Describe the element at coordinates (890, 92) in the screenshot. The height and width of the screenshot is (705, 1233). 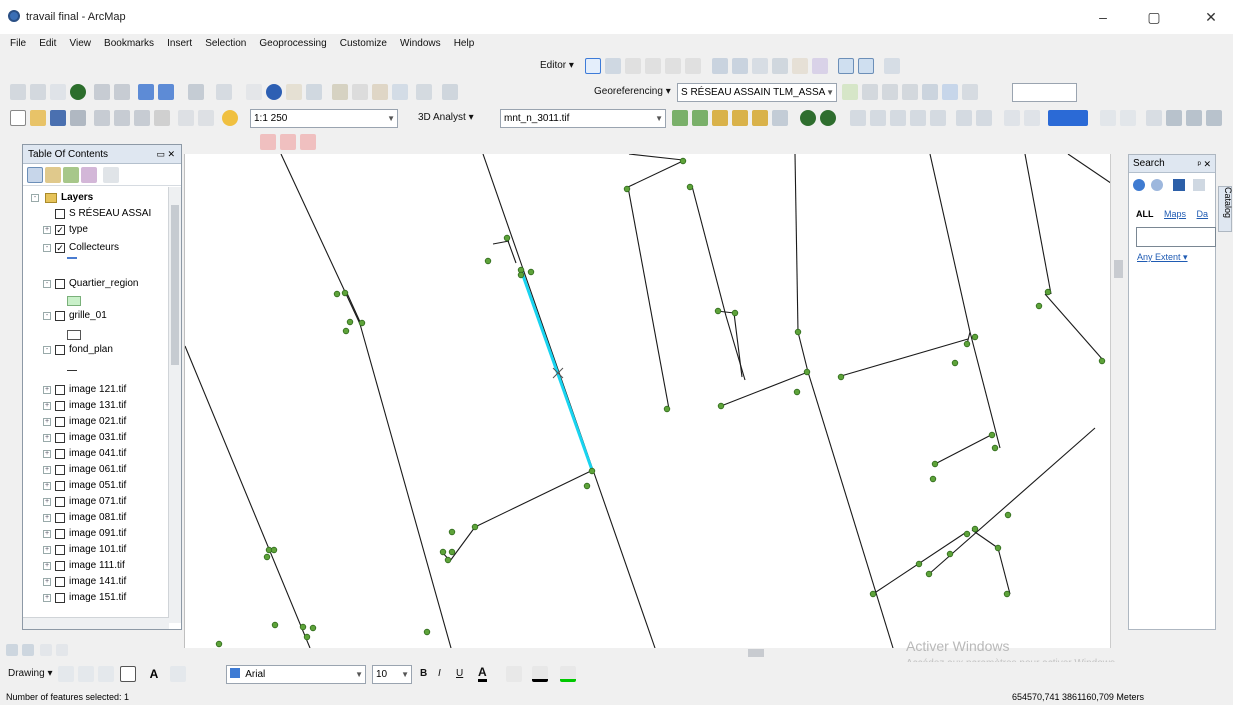
I see `shift-icon` at that location.